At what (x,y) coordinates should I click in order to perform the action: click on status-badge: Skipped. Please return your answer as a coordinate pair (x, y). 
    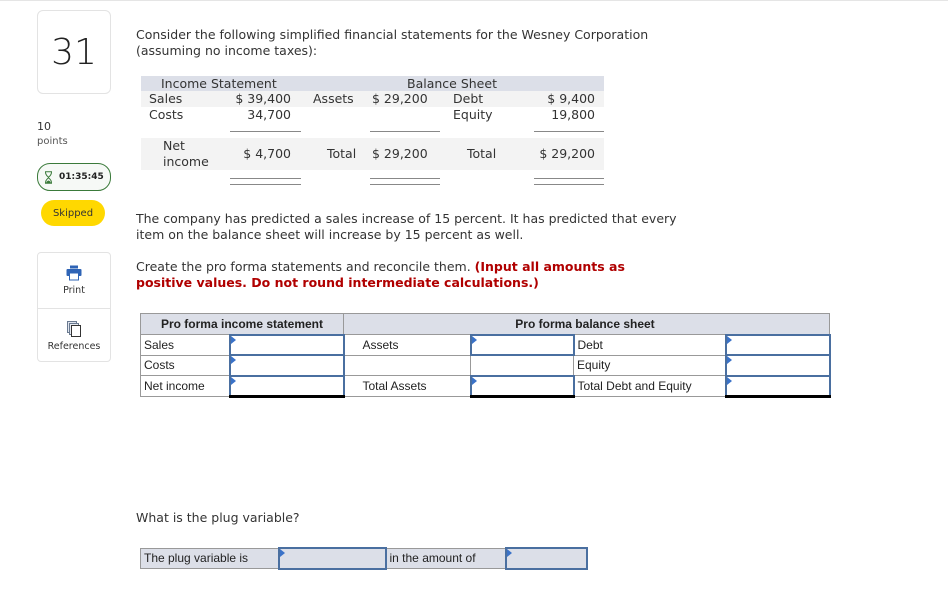
    Looking at the image, I should click on (73, 213).